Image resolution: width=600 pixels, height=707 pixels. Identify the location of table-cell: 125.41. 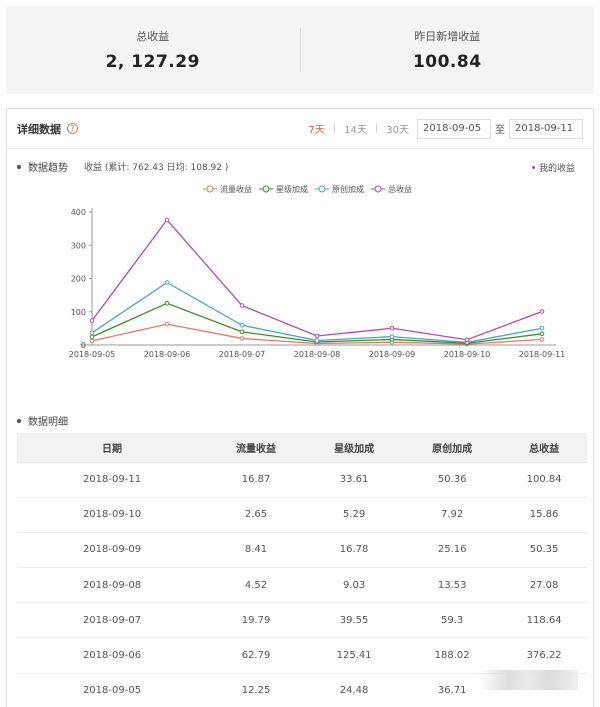
(354, 655).